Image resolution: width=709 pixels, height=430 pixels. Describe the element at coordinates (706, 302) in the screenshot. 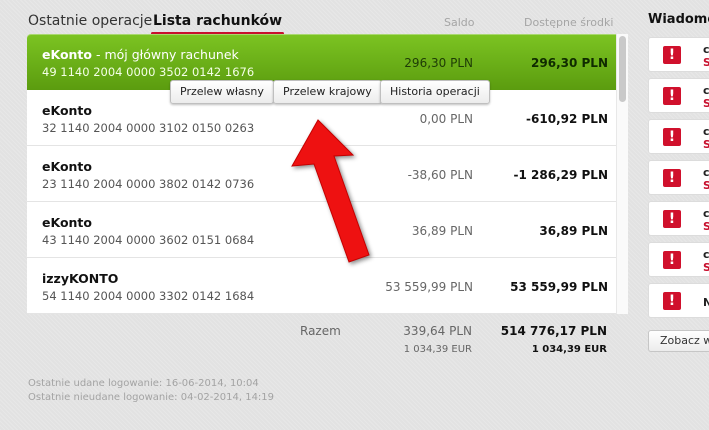

I see `message-sender: N` at that location.